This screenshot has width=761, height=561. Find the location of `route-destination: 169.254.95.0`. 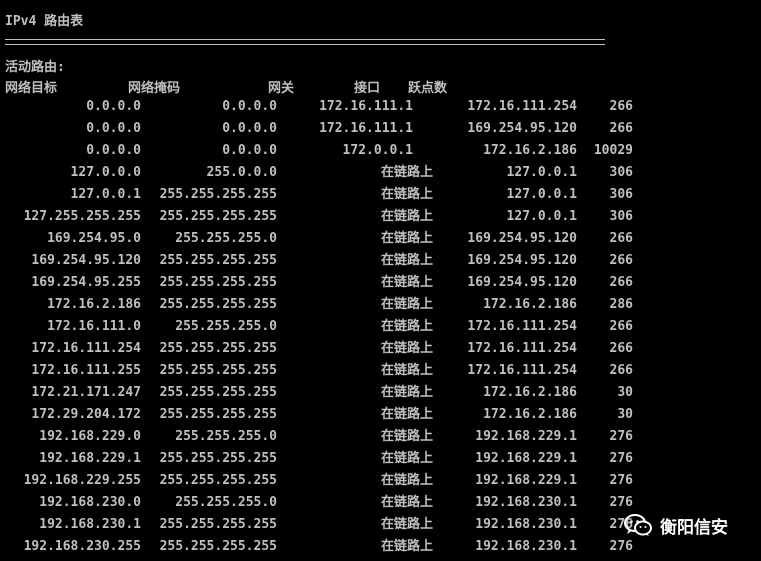

route-destination: 169.254.95.0 is located at coordinates (94, 238).